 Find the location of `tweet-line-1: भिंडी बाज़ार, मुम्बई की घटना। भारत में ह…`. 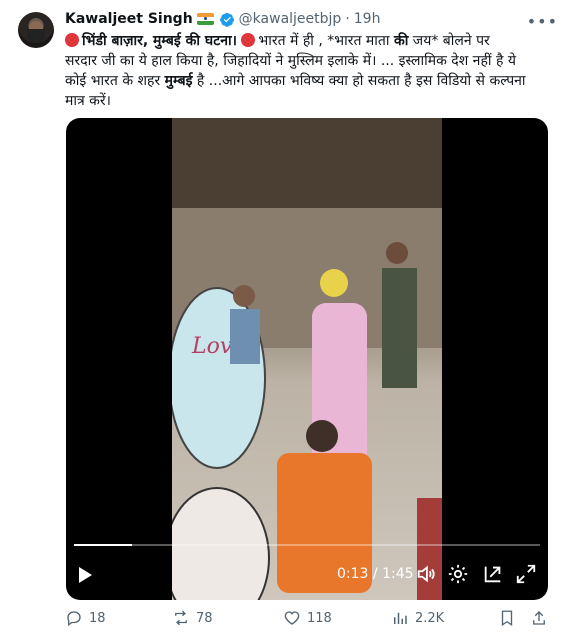

tweet-line-1: भिंडी बाज़ार, मुम्बई की घटना। भारत में ह… is located at coordinates (310, 41).